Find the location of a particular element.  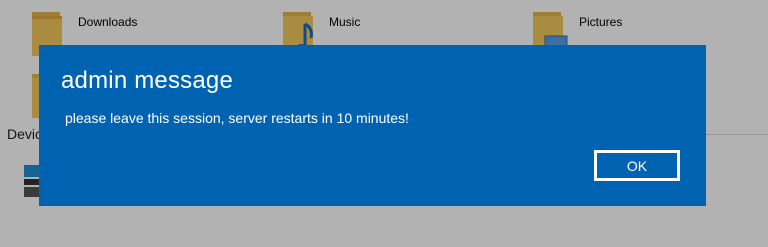

ok-button-label: OK is located at coordinates (637, 165).